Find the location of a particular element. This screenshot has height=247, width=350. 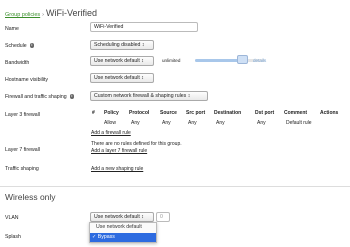

name-input: WiFi-Verified is located at coordinates (144, 27).